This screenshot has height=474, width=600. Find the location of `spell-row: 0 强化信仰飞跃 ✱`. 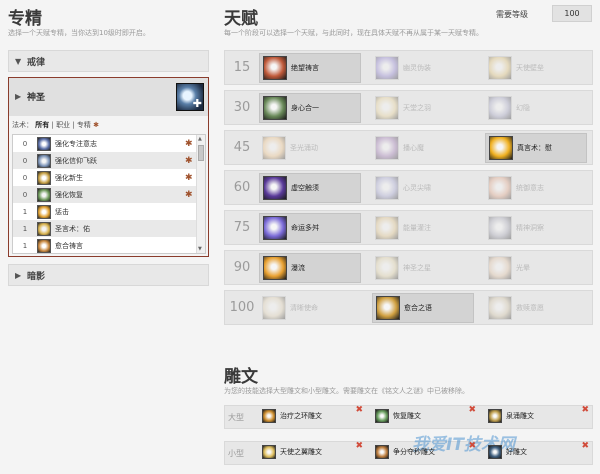

spell-row: 0 强化信仰飞跃 ✱ is located at coordinates (105, 160).